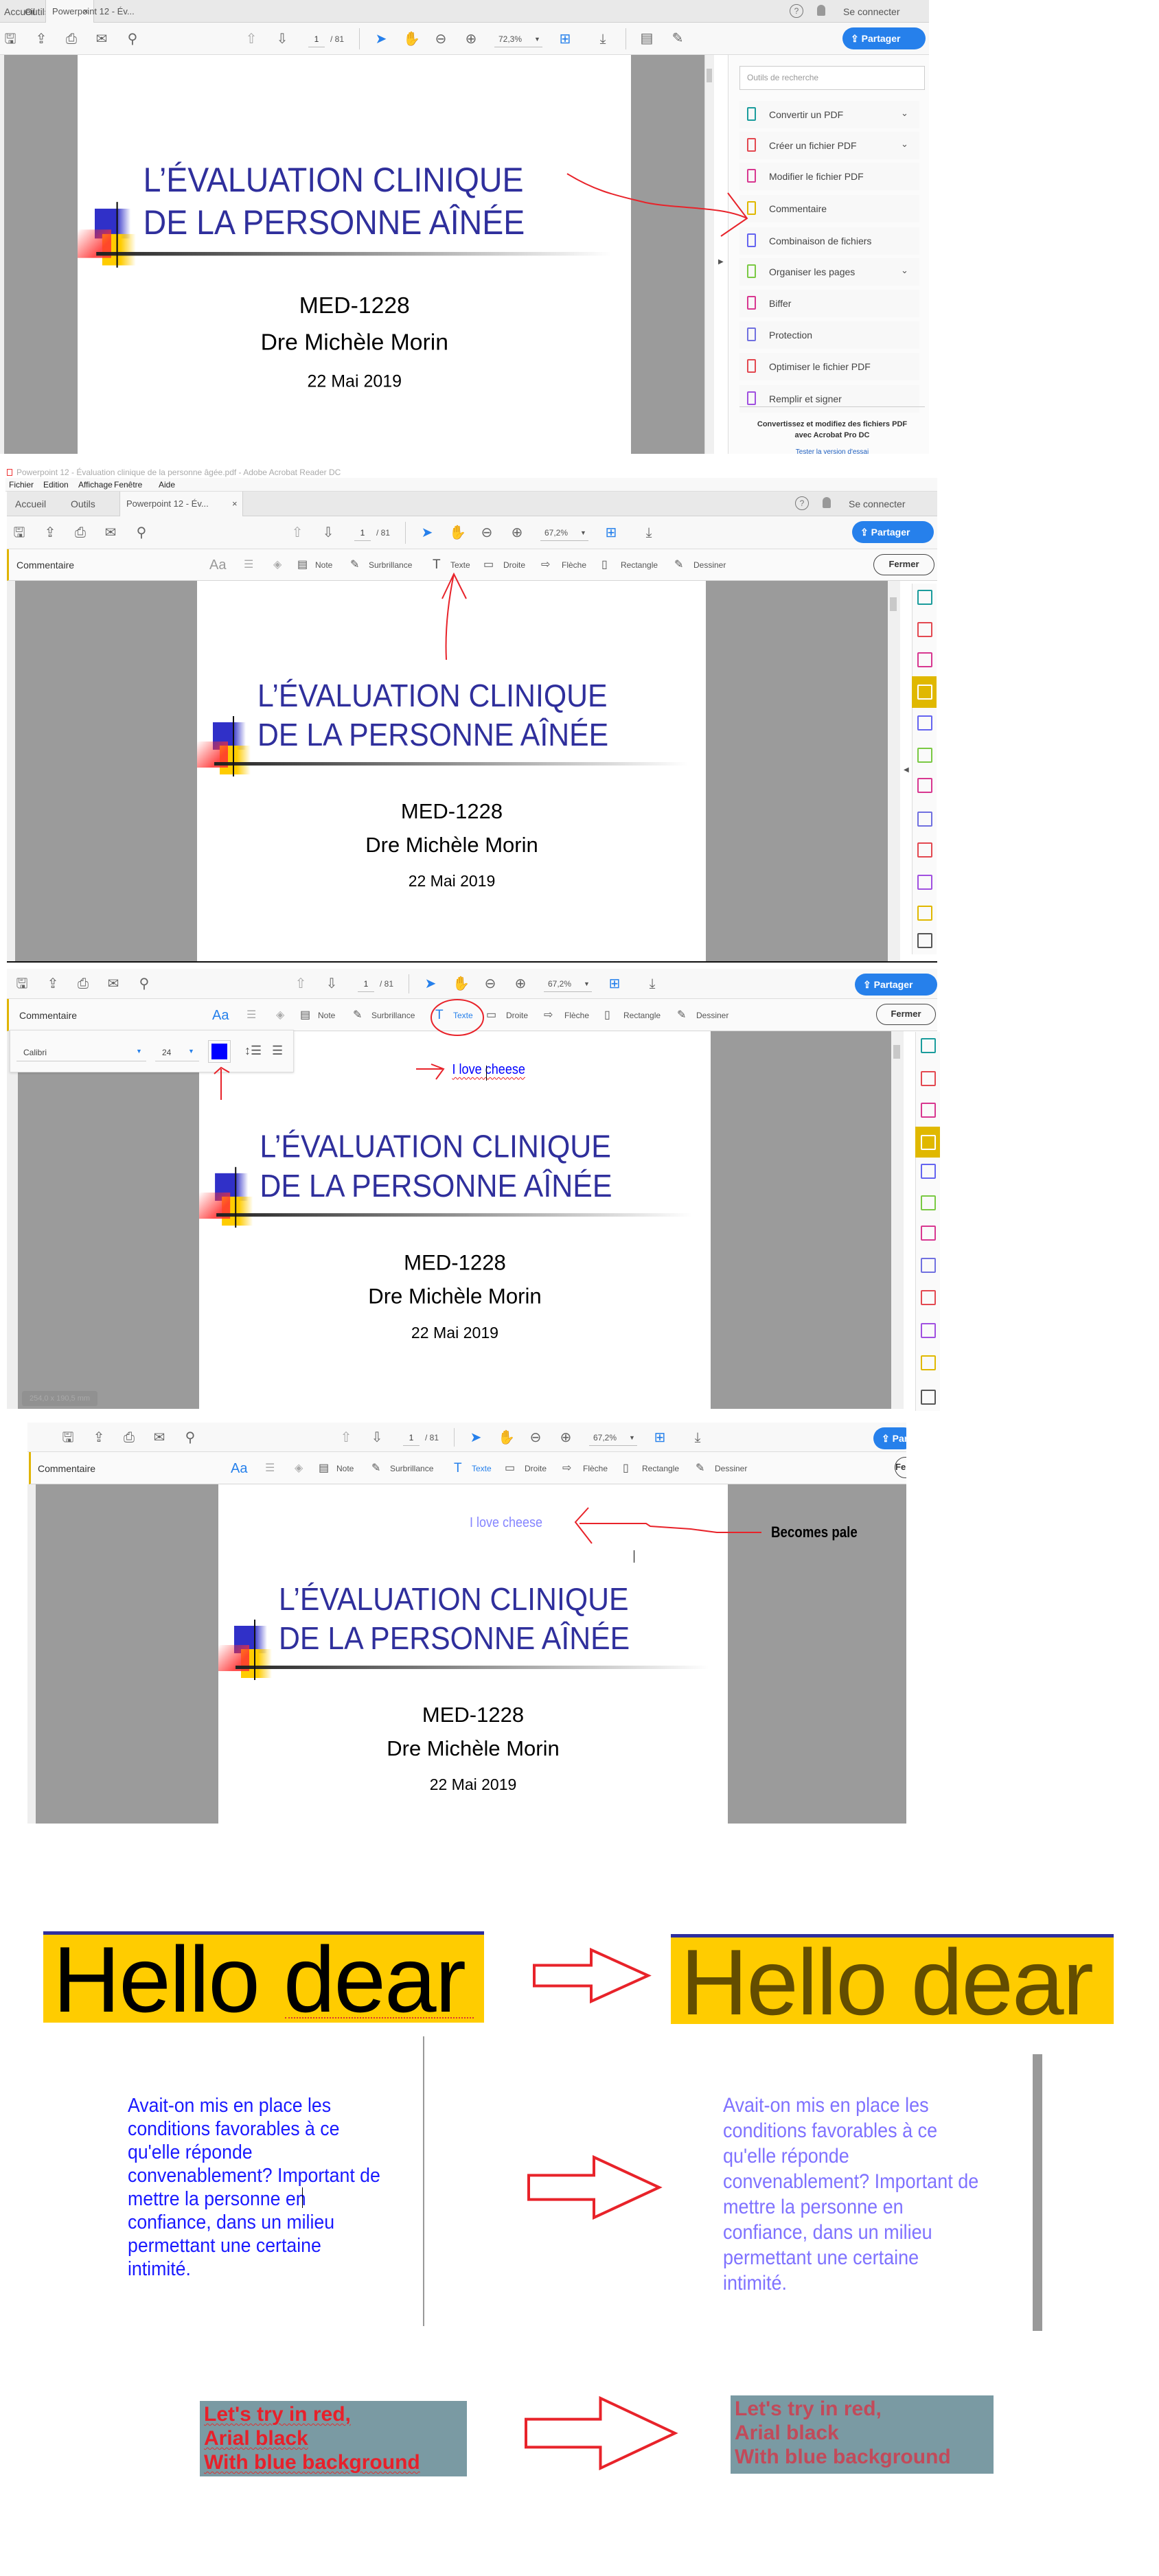  I want to click on collapse-pane-icon: ▶, so click(721, 262).